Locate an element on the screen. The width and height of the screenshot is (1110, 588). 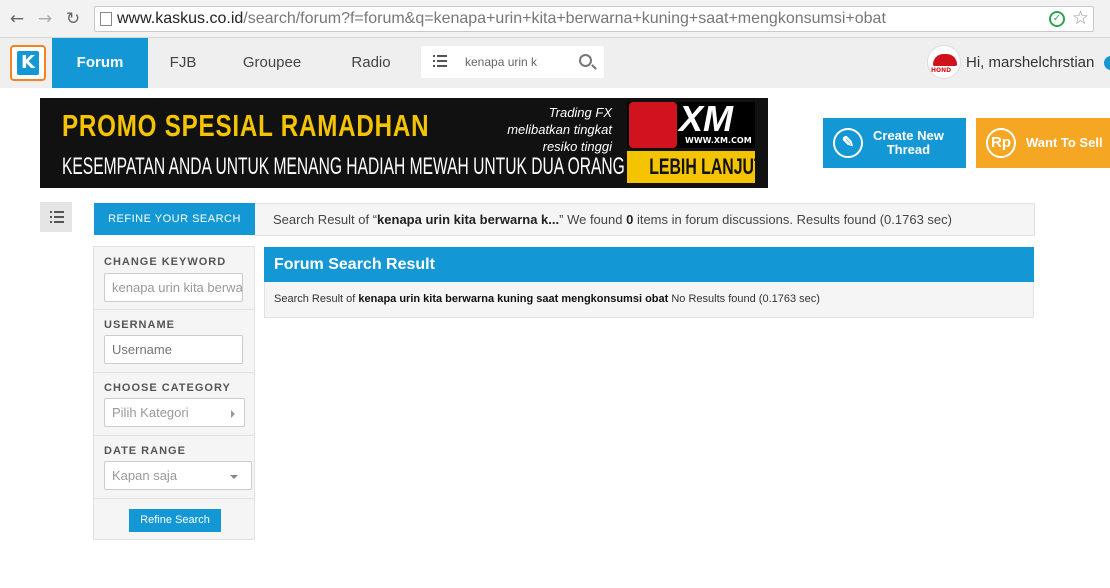
secure-check-icon: ✓ is located at coordinates (1057, 19).